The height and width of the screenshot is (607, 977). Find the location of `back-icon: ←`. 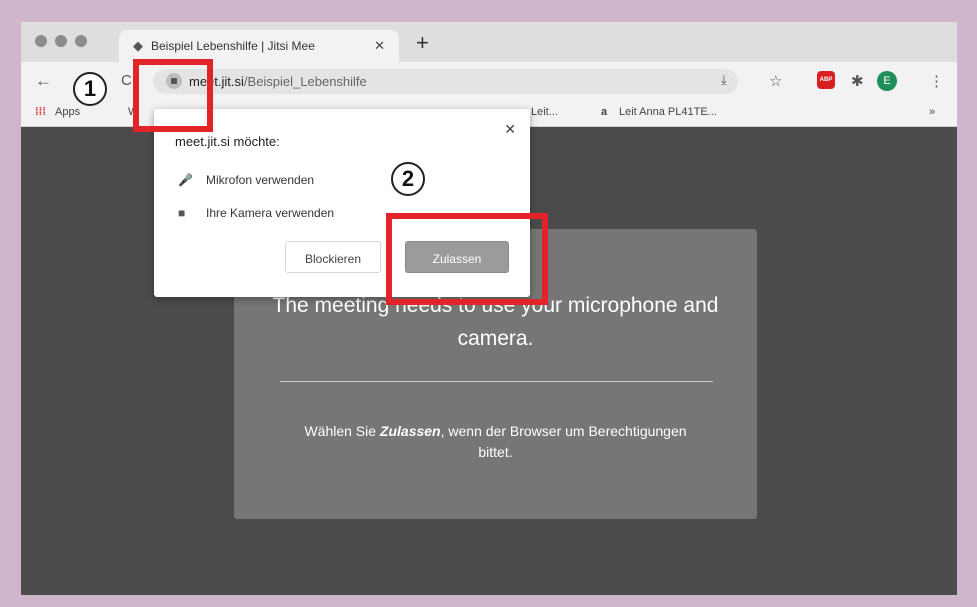

back-icon: ← is located at coordinates (43, 81).